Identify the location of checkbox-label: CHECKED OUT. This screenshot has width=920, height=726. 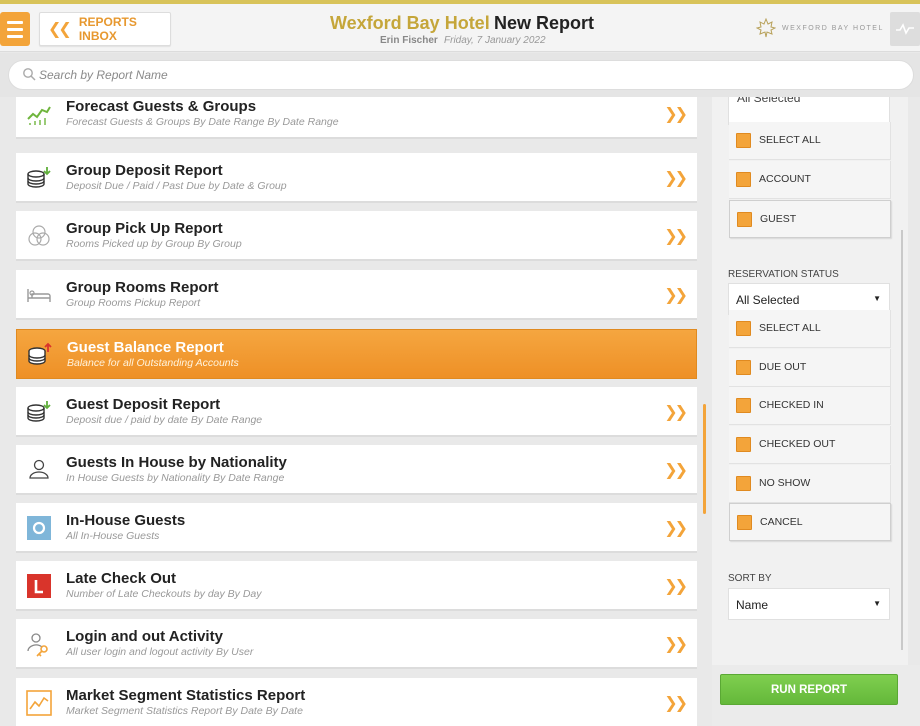
(797, 444).